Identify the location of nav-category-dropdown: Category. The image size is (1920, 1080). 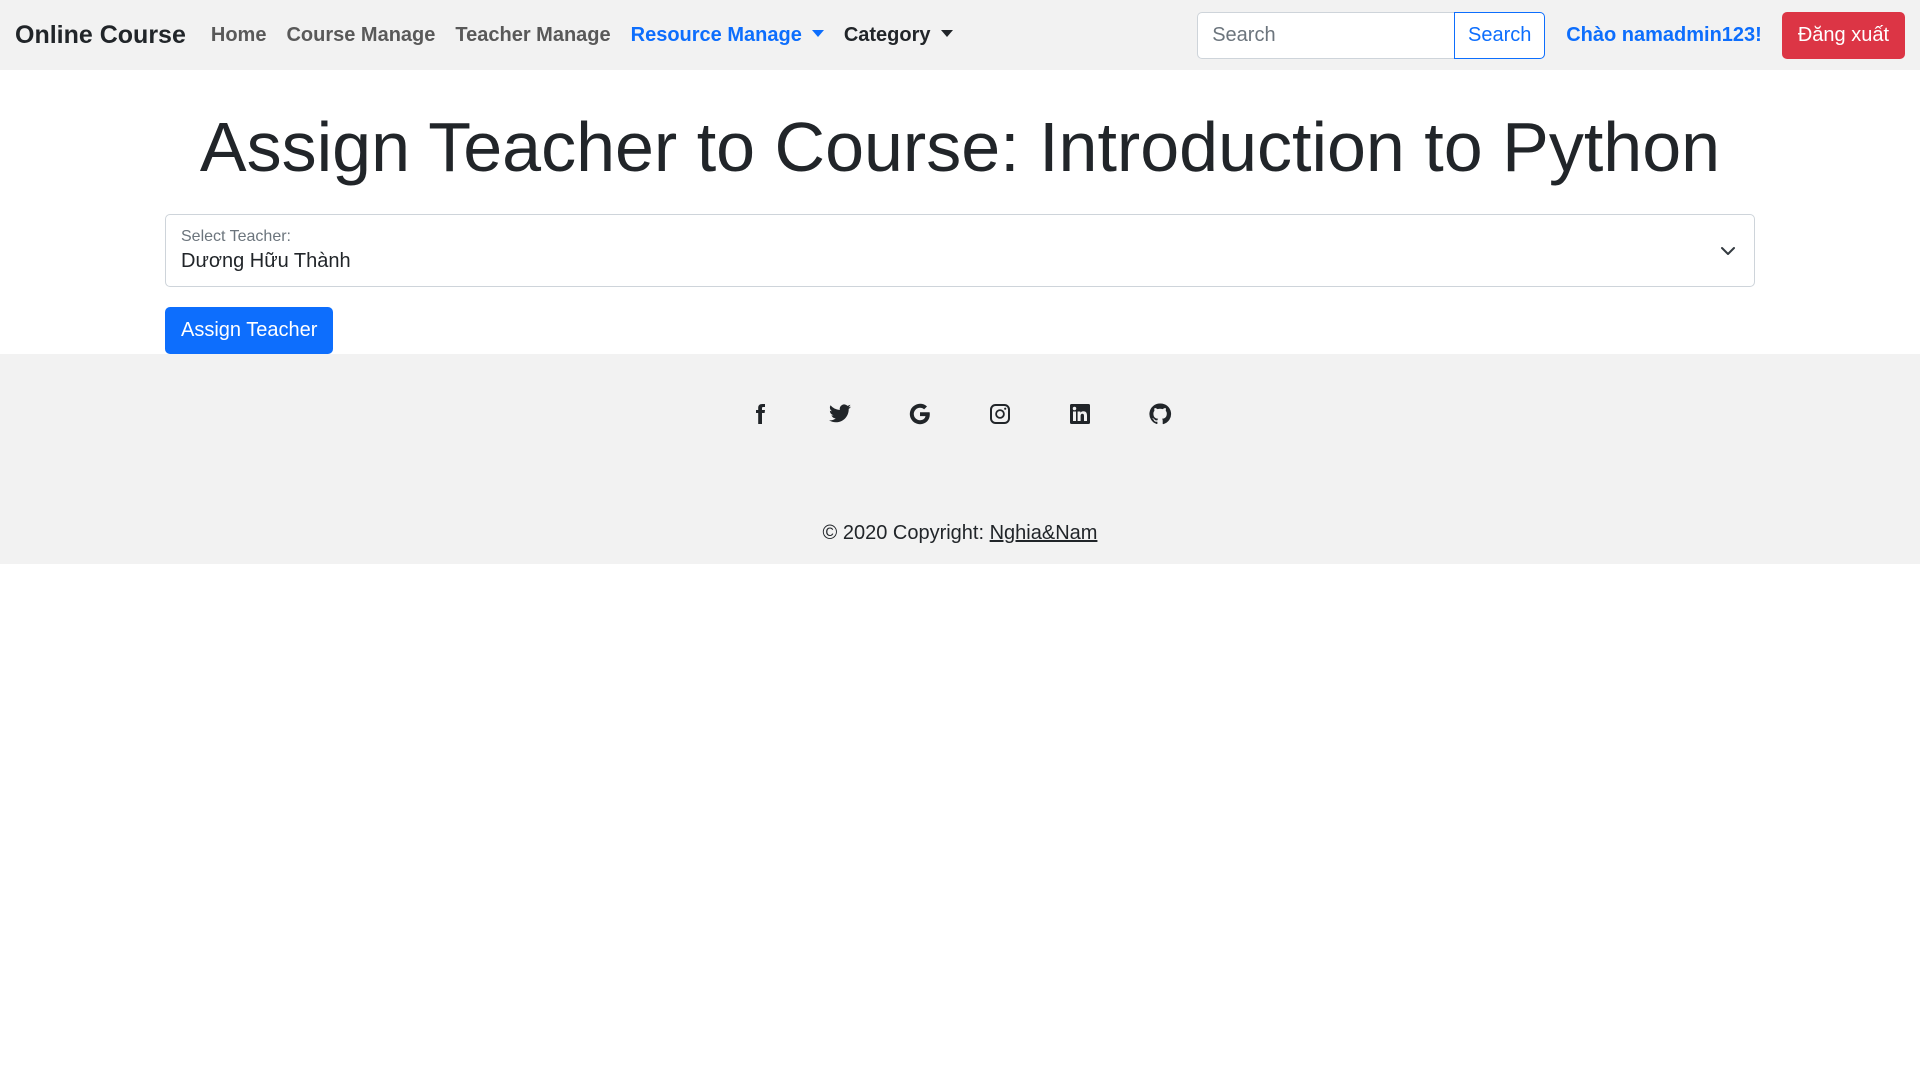
(898, 35).